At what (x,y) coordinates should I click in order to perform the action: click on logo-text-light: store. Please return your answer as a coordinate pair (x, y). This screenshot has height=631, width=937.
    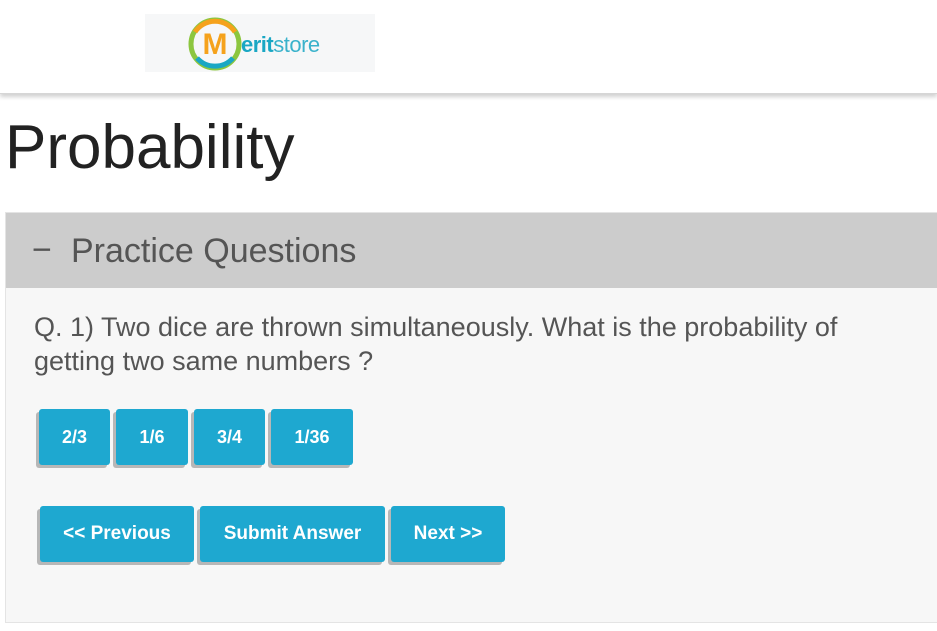
    Looking at the image, I should click on (296, 44).